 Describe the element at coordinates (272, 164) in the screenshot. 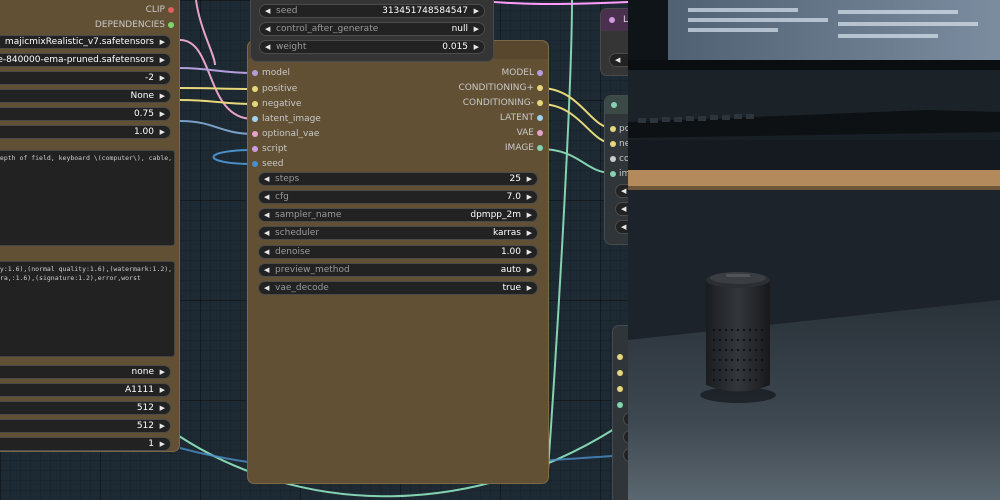

I see `input-seed: seed` at that location.